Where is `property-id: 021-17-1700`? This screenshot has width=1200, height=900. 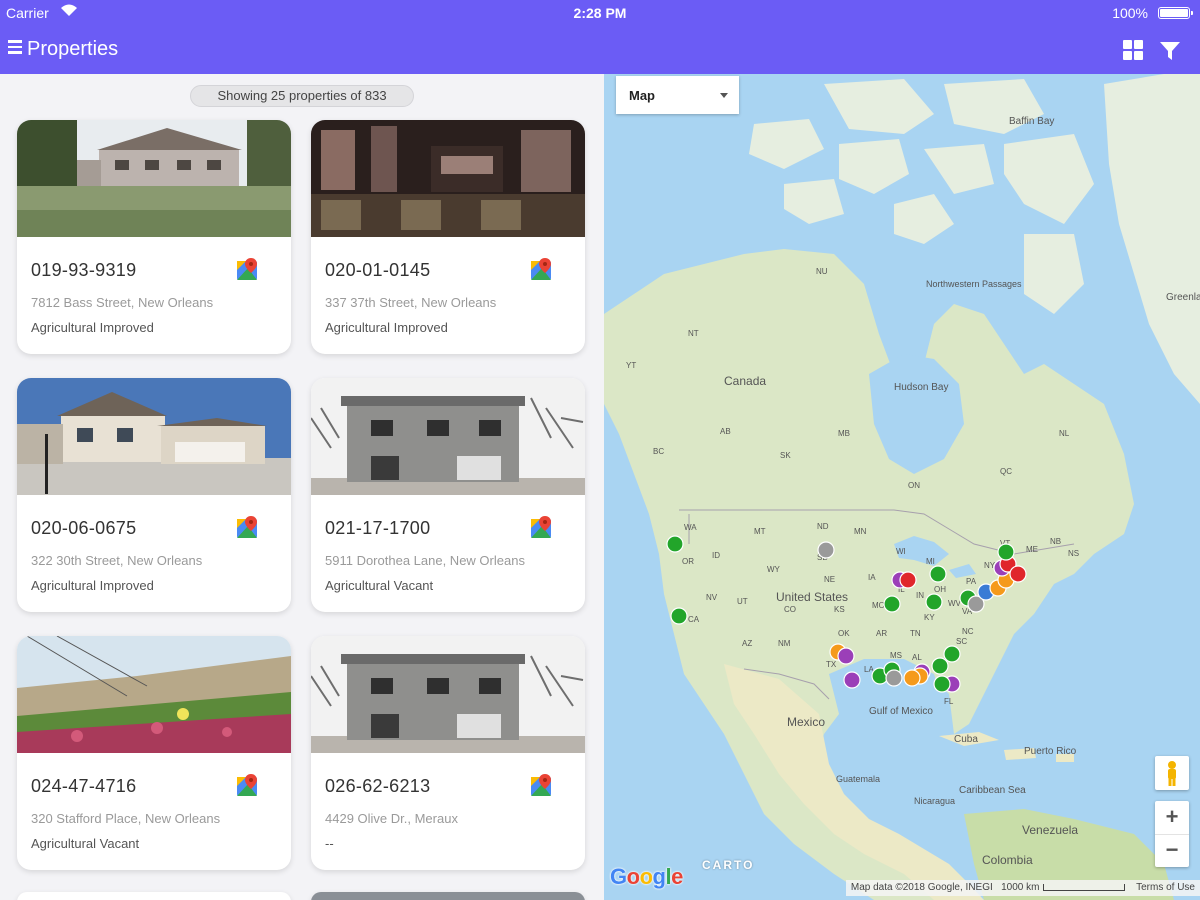
property-id: 021-17-1700 is located at coordinates (378, 528).